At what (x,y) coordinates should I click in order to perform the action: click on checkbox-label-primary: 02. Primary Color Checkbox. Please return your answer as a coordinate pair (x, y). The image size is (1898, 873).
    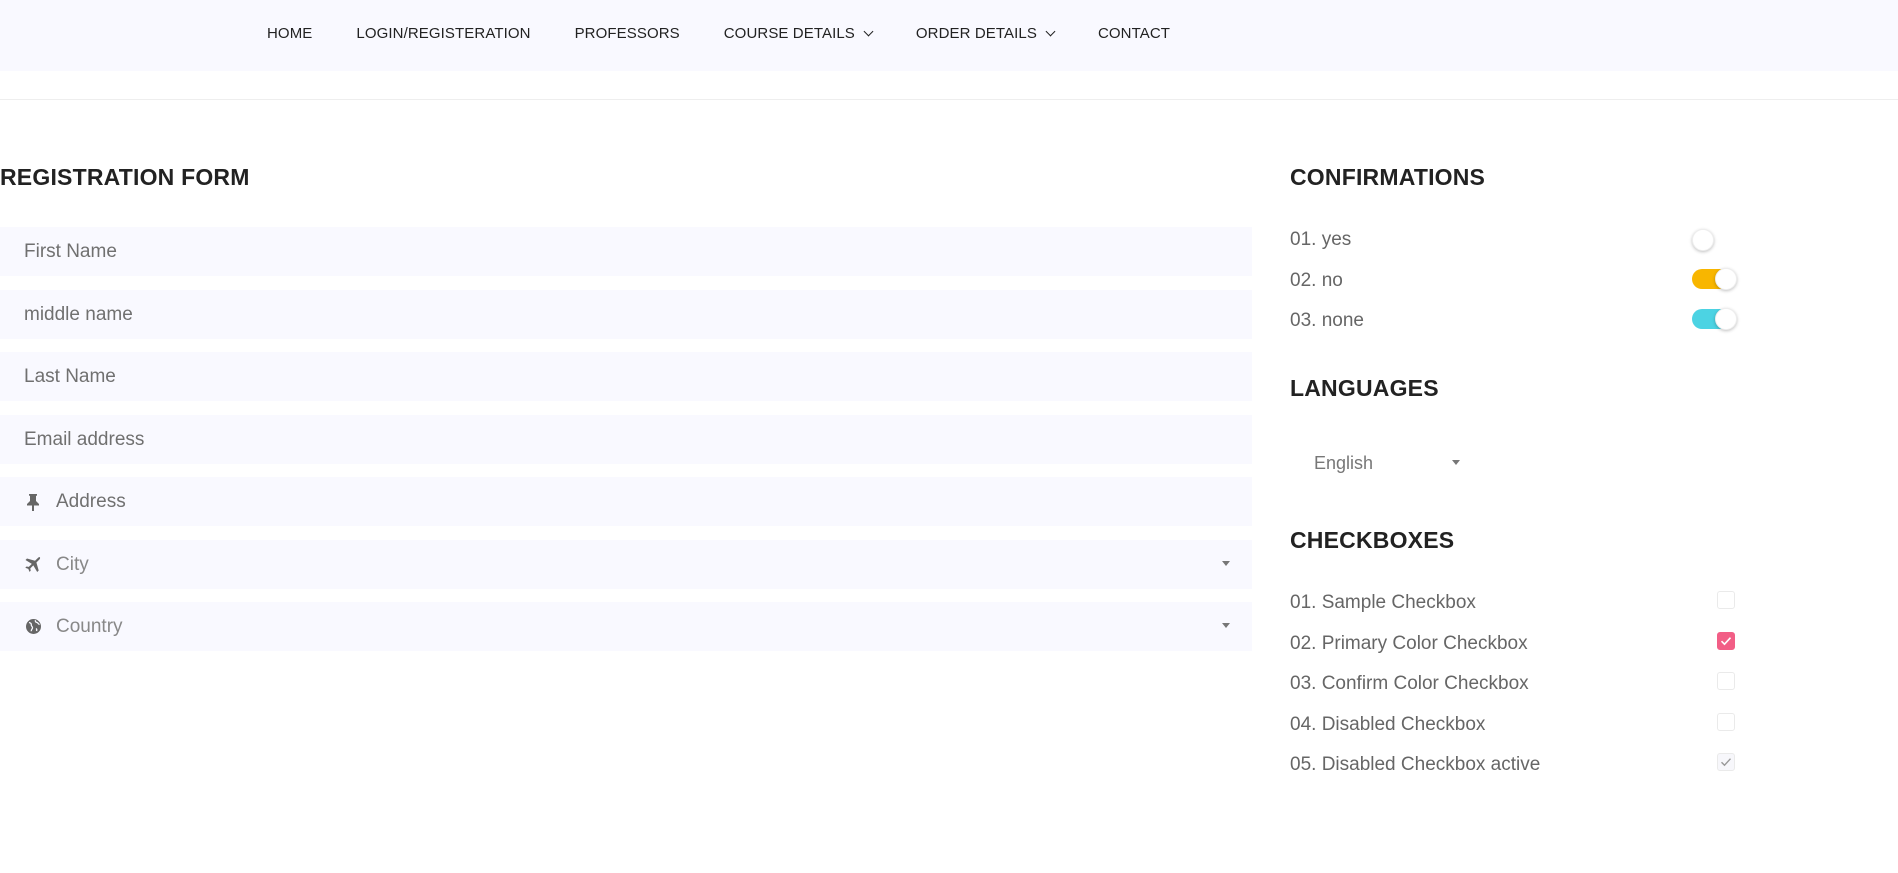
    Looking at the image, I should click on (1409, 643).